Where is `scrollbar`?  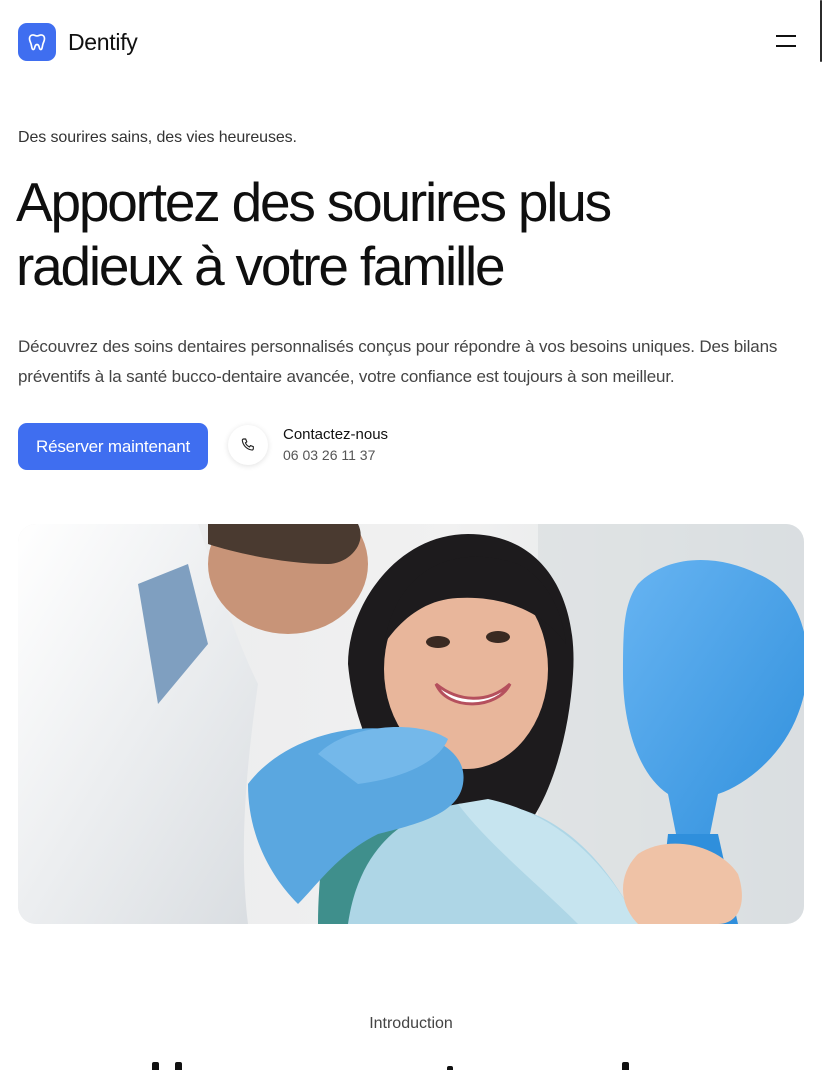
scrollbar is located at coordinates (820, 535).